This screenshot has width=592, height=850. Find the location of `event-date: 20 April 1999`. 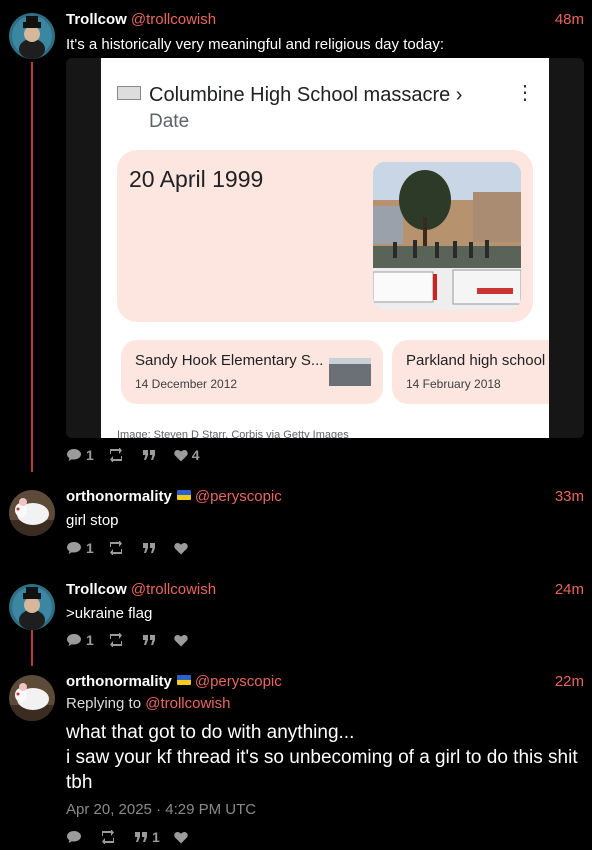

event-date: 20 April 1999 is located at coordinates (196, 179).